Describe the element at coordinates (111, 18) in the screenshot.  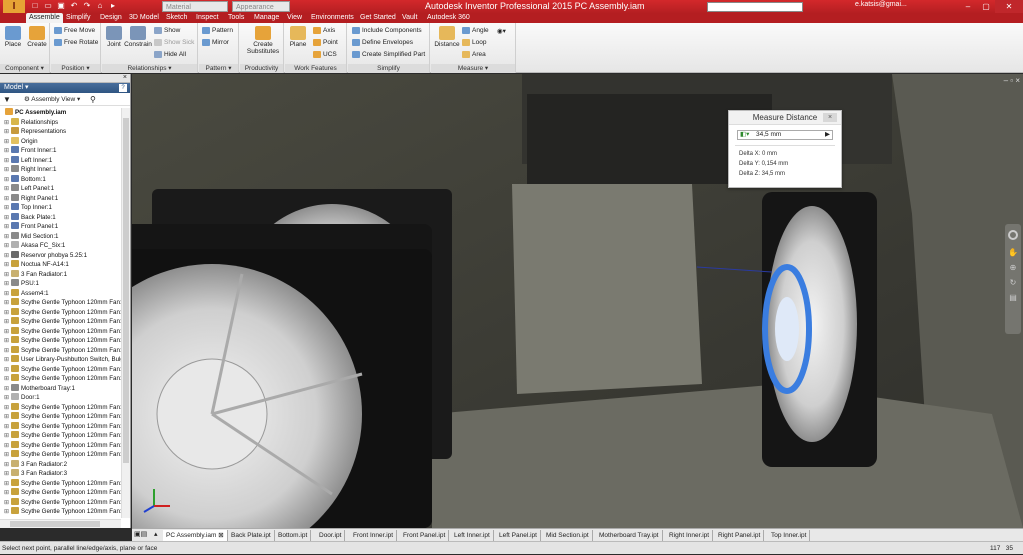
I see `tab-design: Design` at that location.